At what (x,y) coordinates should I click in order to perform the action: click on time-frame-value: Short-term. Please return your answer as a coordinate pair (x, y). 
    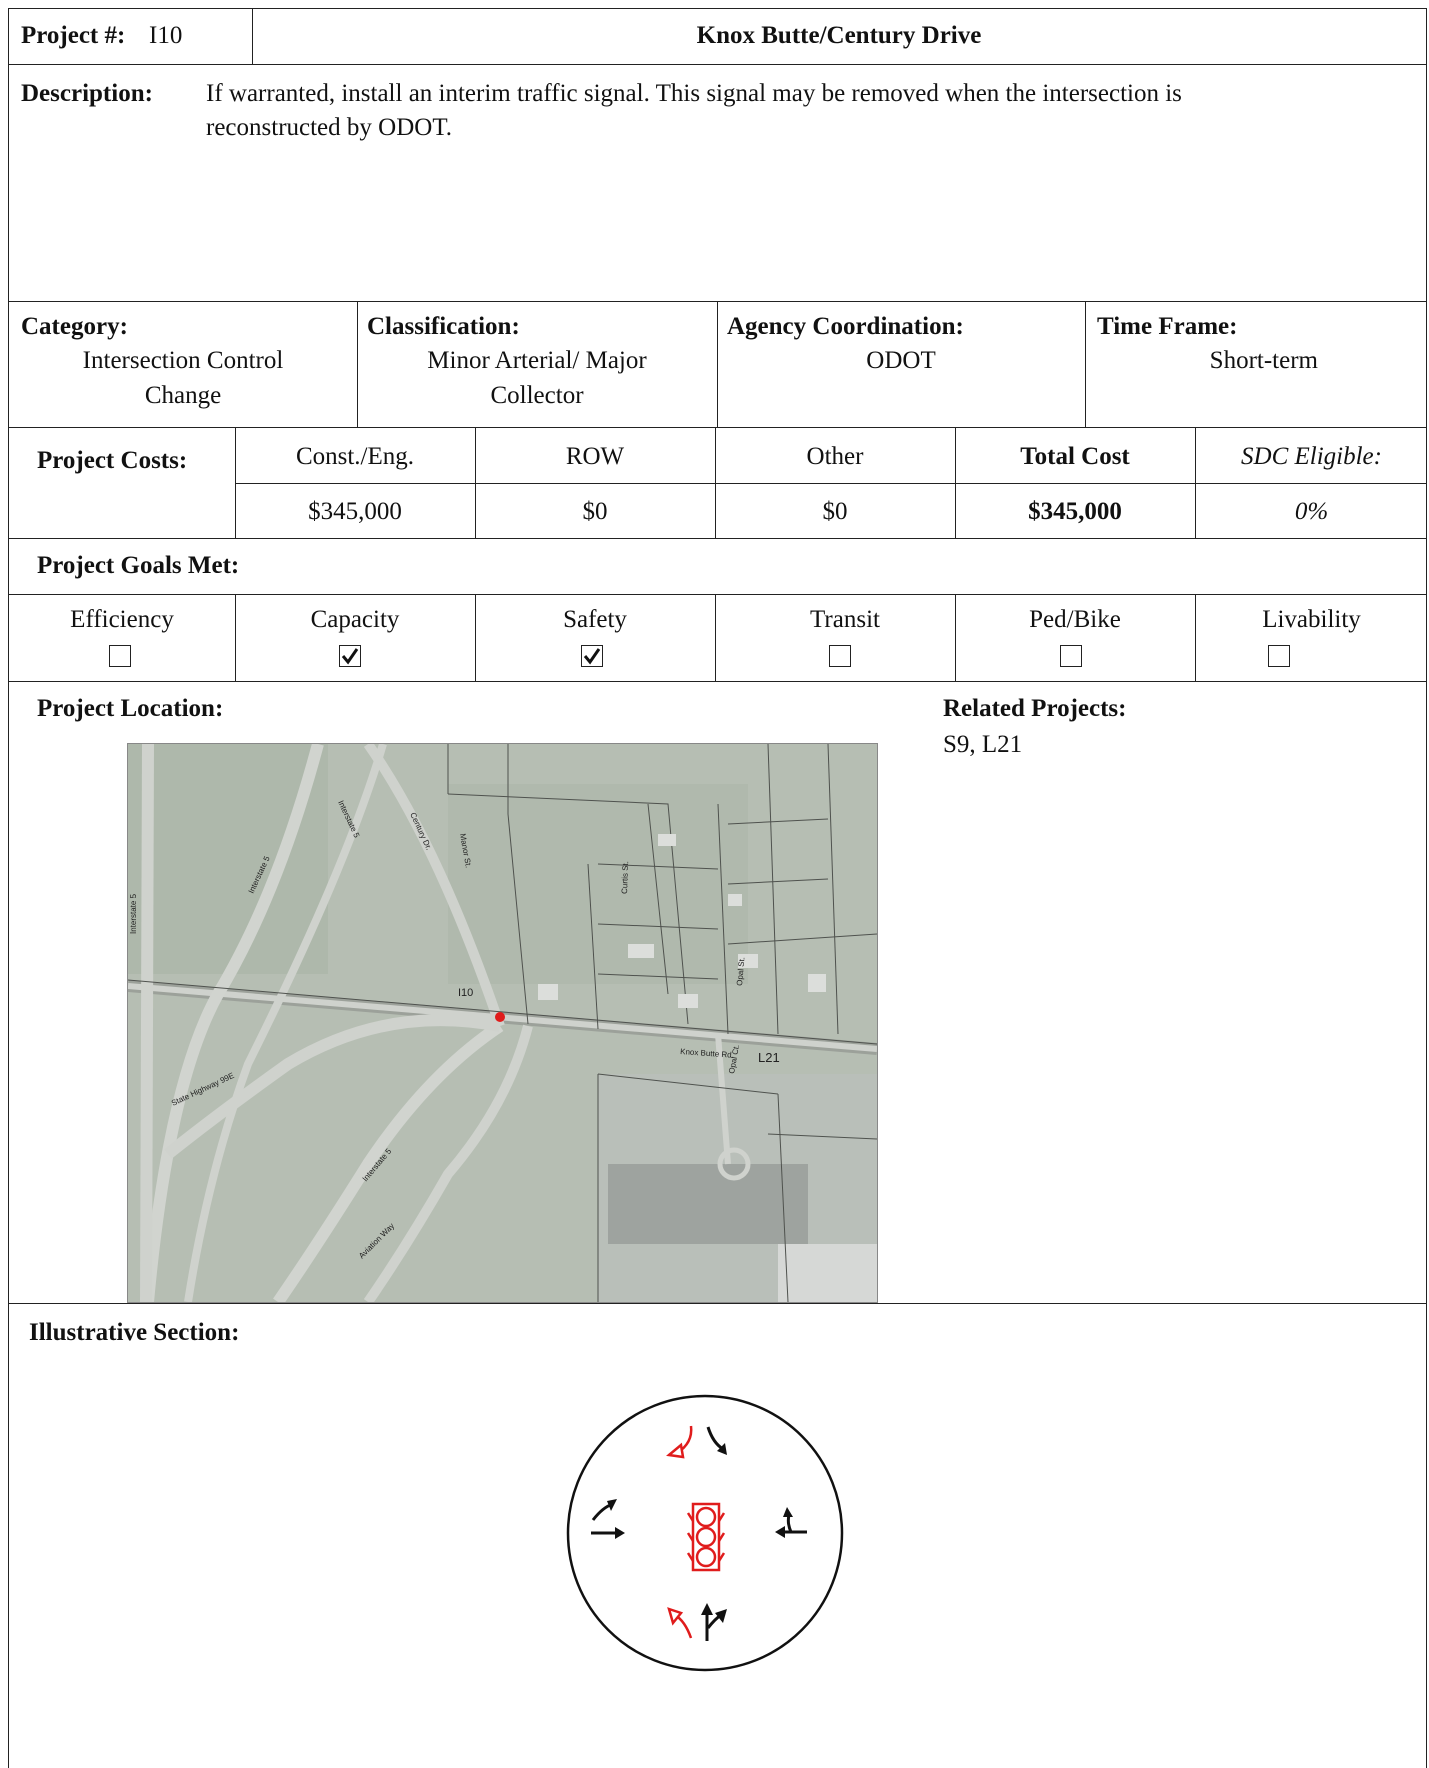
    Looking at the image, I should click on (1263, 360).